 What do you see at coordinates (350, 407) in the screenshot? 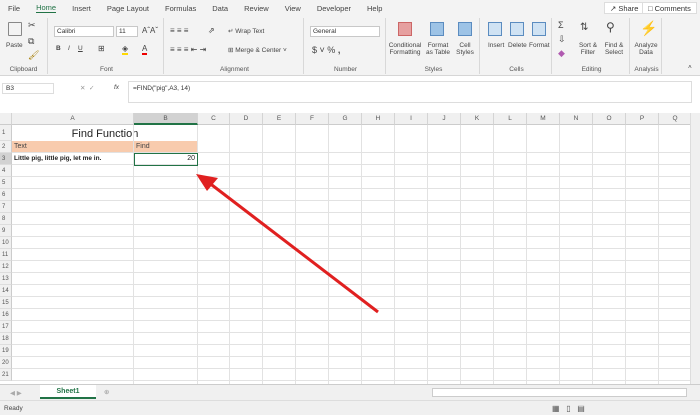
I see `status-bar: Ready ▦ ▯ ▤` at bounding box center [350, 407].